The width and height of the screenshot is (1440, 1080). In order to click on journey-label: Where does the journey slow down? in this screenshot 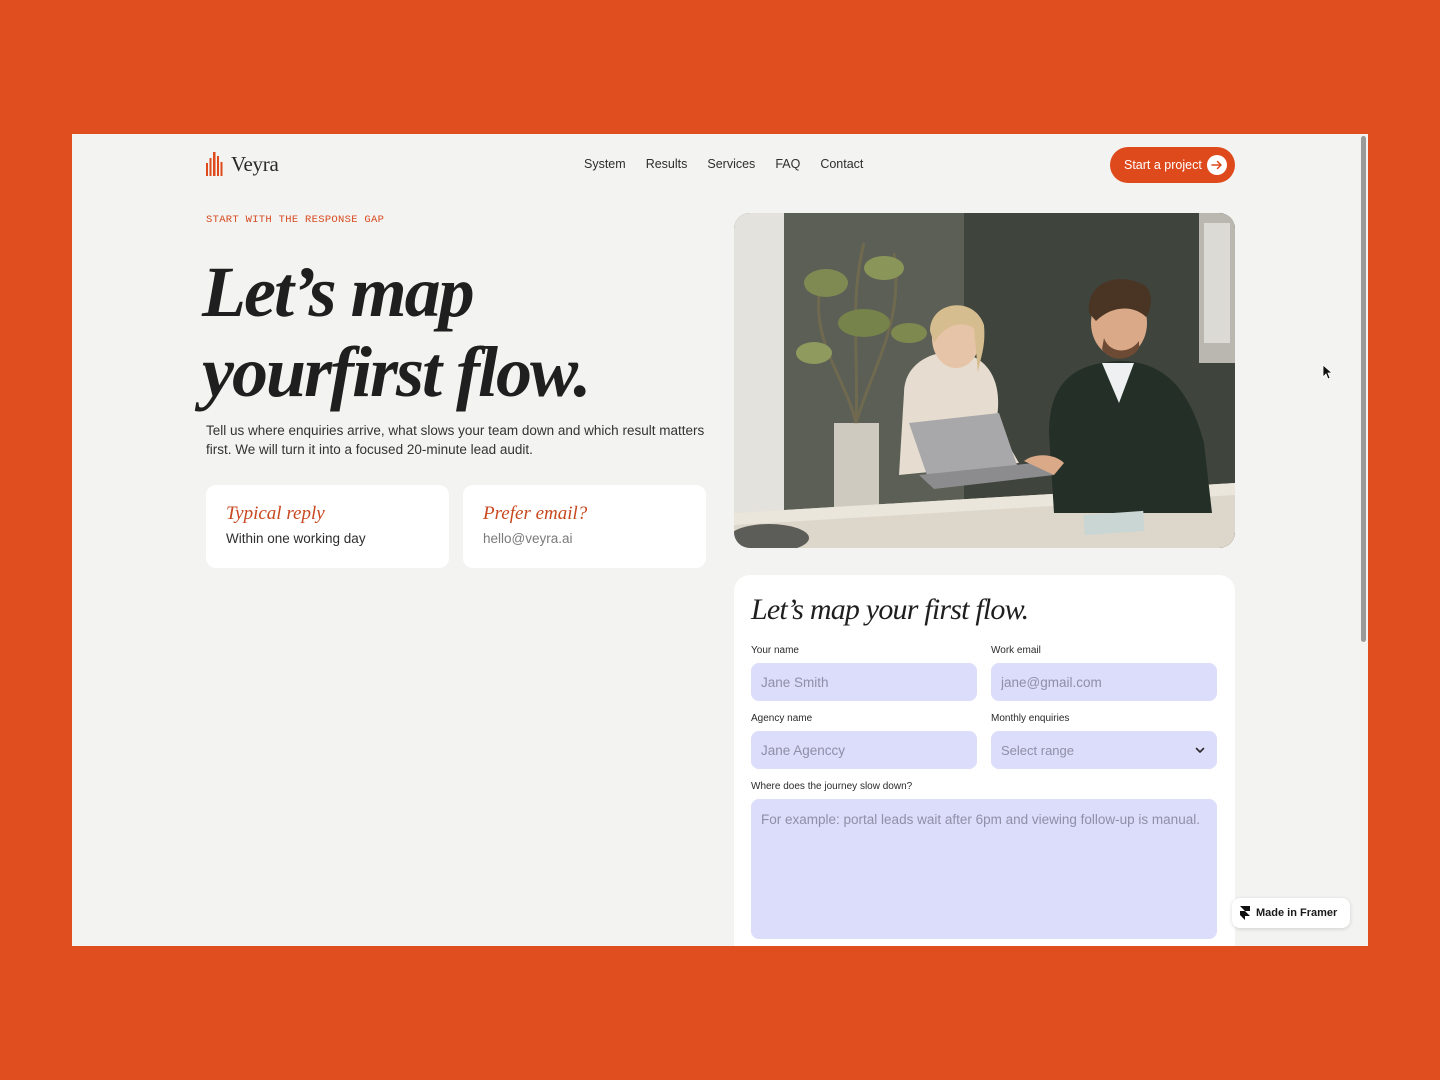, I will do `click(832, 786)`.